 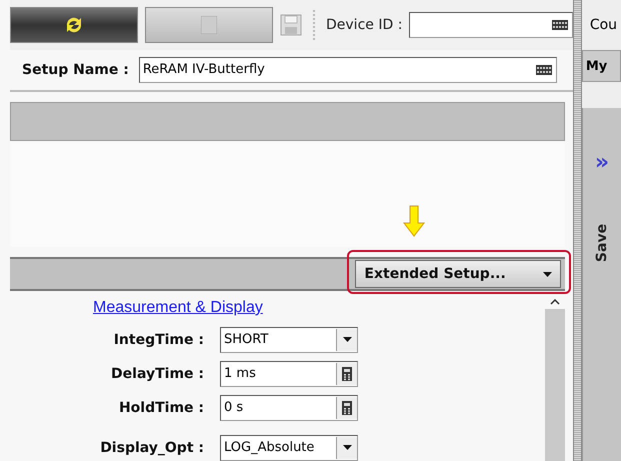 I want to click on stop-icon, so click(x=209, y=25).